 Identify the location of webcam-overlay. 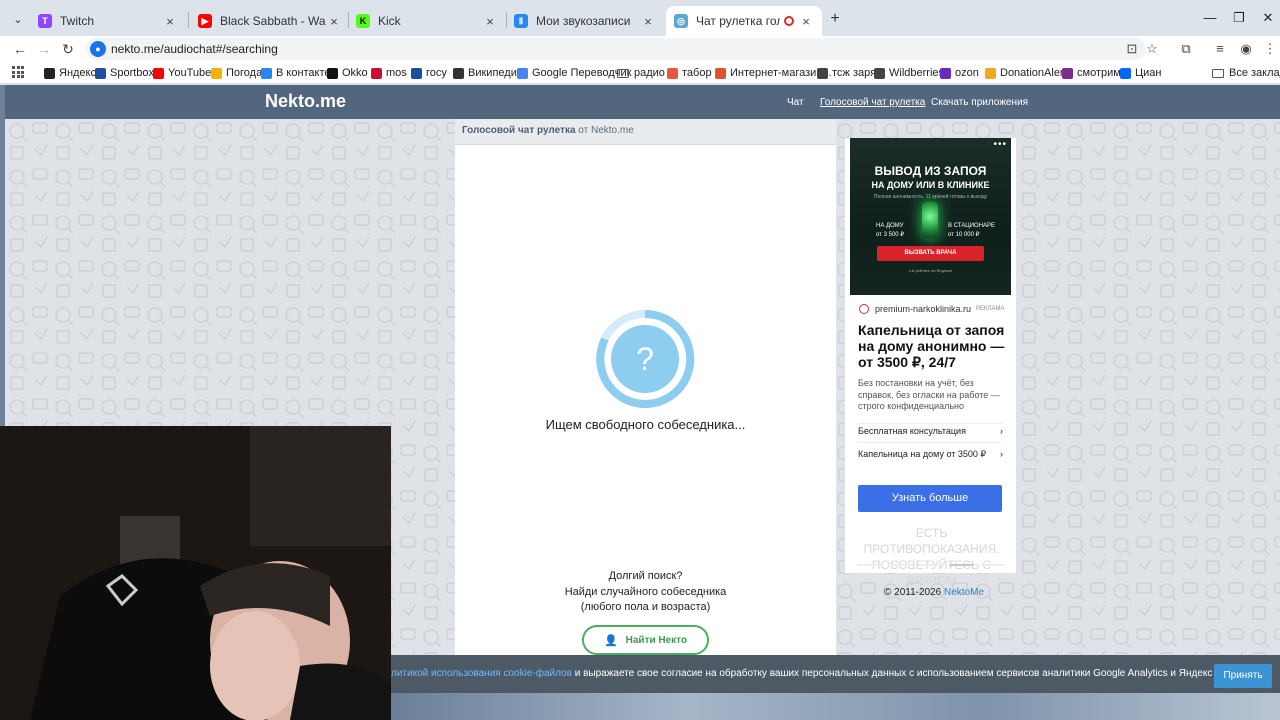
(195, 573).